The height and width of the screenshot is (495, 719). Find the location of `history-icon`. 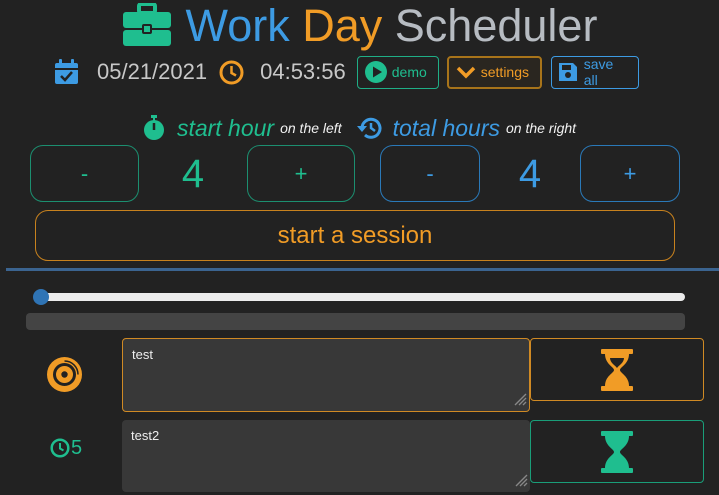

history-icon is located at coordinates (369, 128).